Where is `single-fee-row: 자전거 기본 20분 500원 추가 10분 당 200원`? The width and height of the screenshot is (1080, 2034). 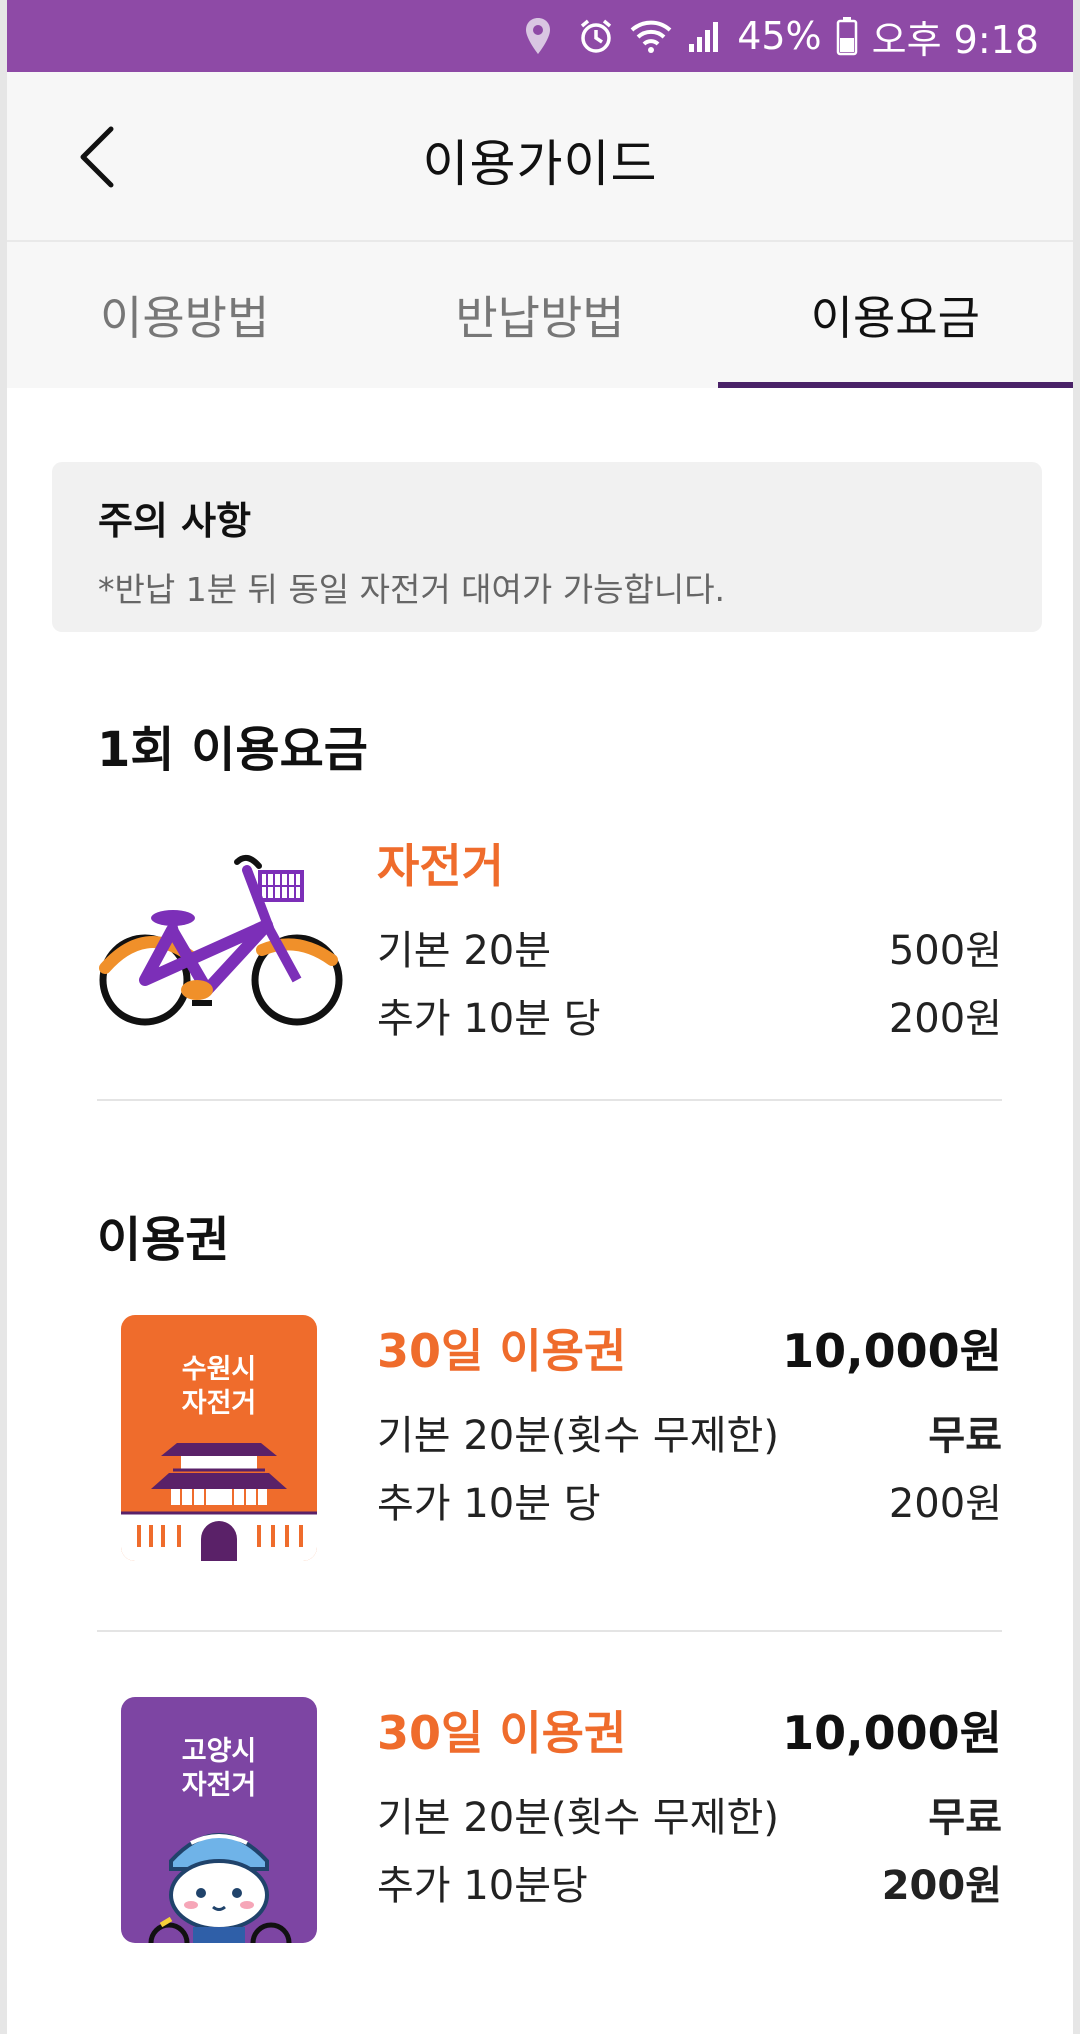 single-fee-row: 자전거 기본 20분 500원 추가 10분 당 200원 is located at coordinates (549, 940).